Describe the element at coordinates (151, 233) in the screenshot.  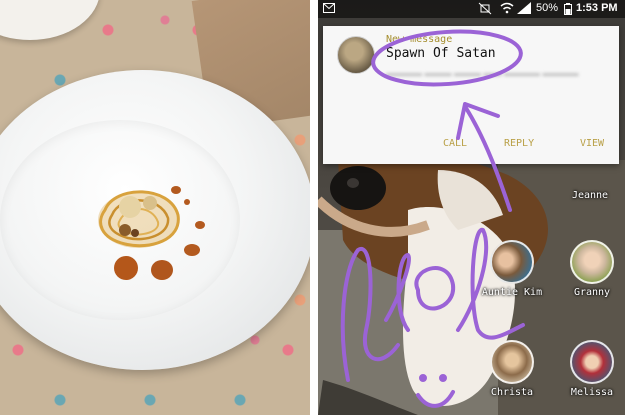
I see `food-remnants` at that location.